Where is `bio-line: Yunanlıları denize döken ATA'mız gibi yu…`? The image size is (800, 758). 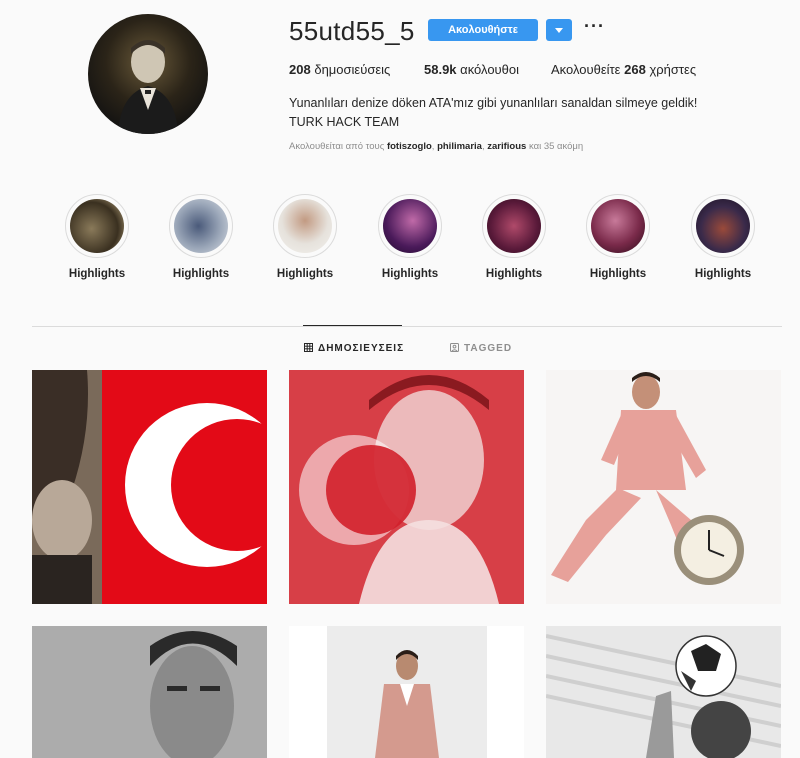
bio-line: Yunanlıları denize döken ATA'mız gibi yu… is located at coordinates (493, 103).